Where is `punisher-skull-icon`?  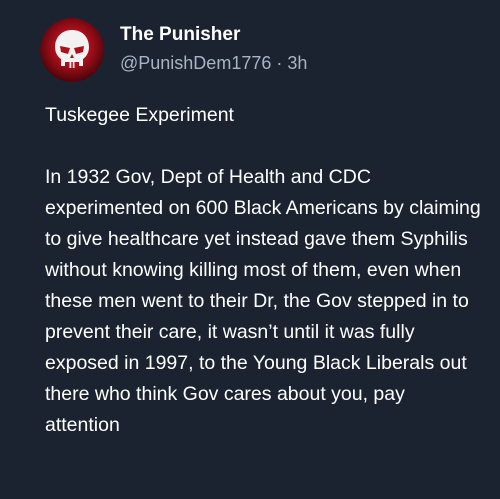
punisher-skull-icon is located at coordinates (72, 50).